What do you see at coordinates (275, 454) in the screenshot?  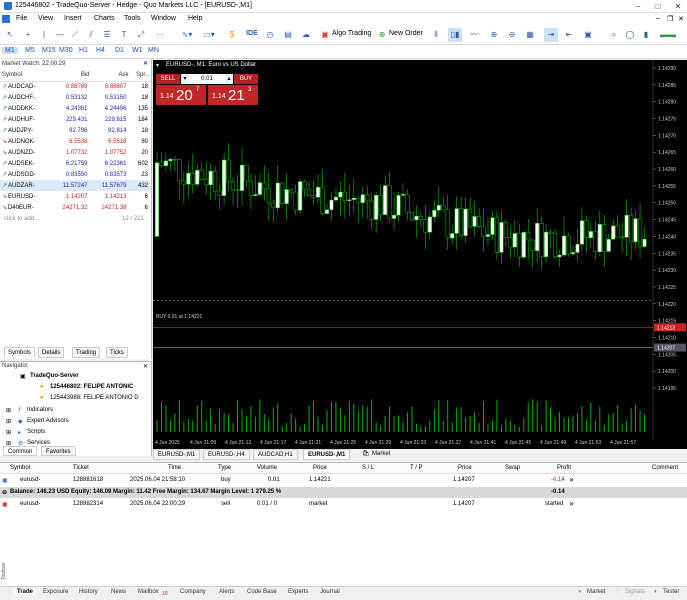 I see `chart-tab: AUDCAD,H1` at bounding box center [275, 454].